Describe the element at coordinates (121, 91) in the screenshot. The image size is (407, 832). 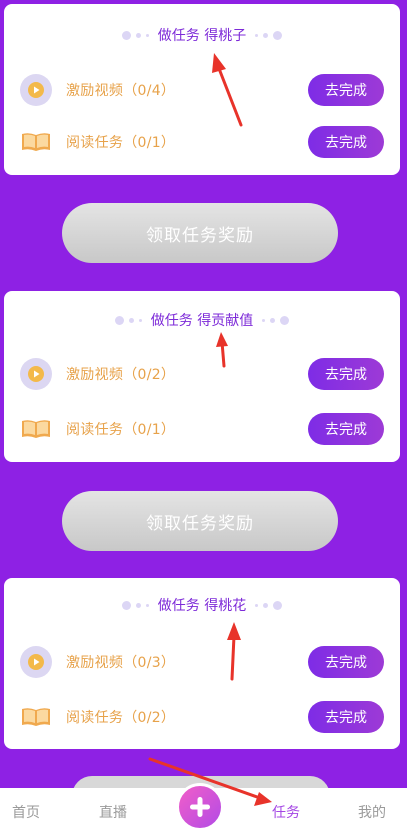
I see `task-label: 激励视频（0/4）` at that location.